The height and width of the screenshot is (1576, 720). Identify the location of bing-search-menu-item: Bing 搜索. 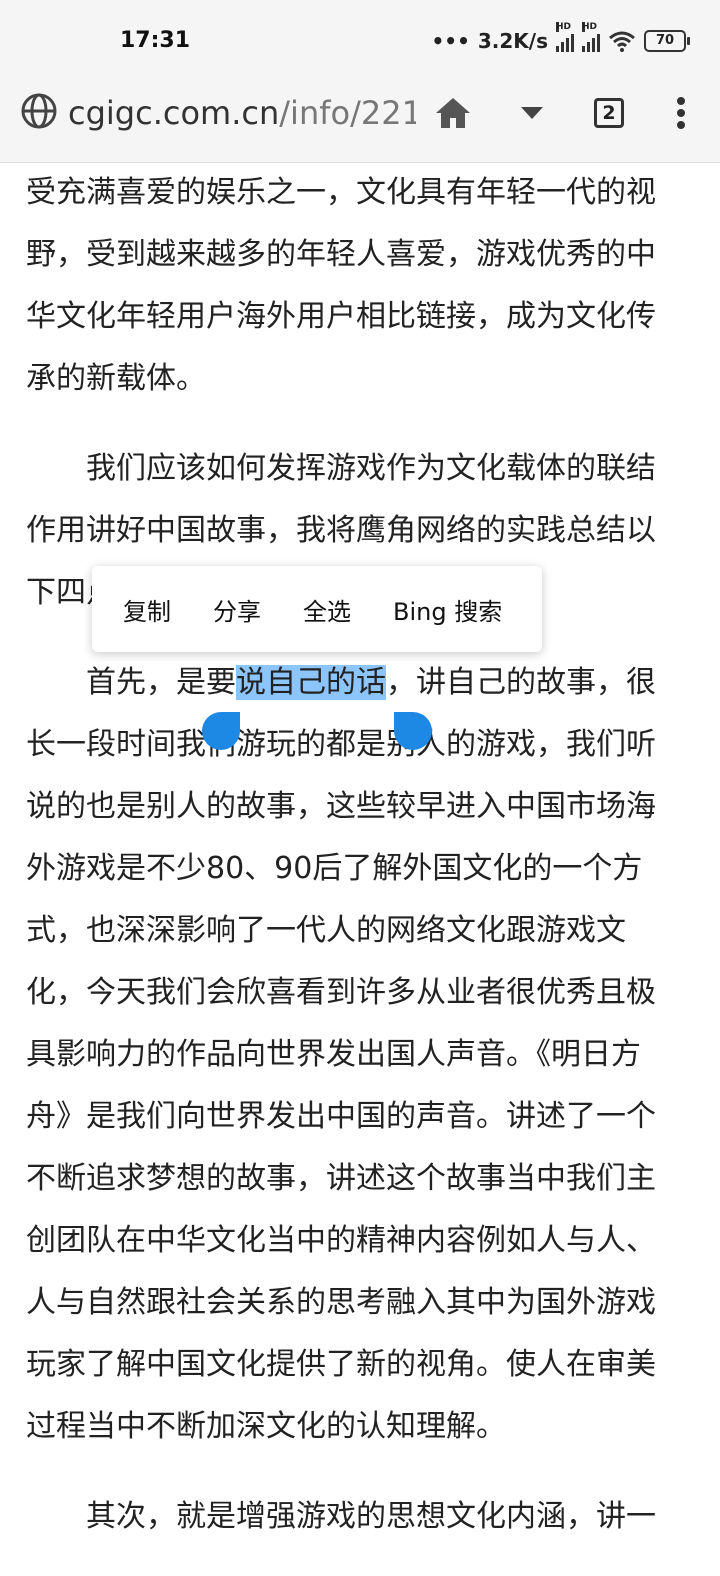
(447, 609).